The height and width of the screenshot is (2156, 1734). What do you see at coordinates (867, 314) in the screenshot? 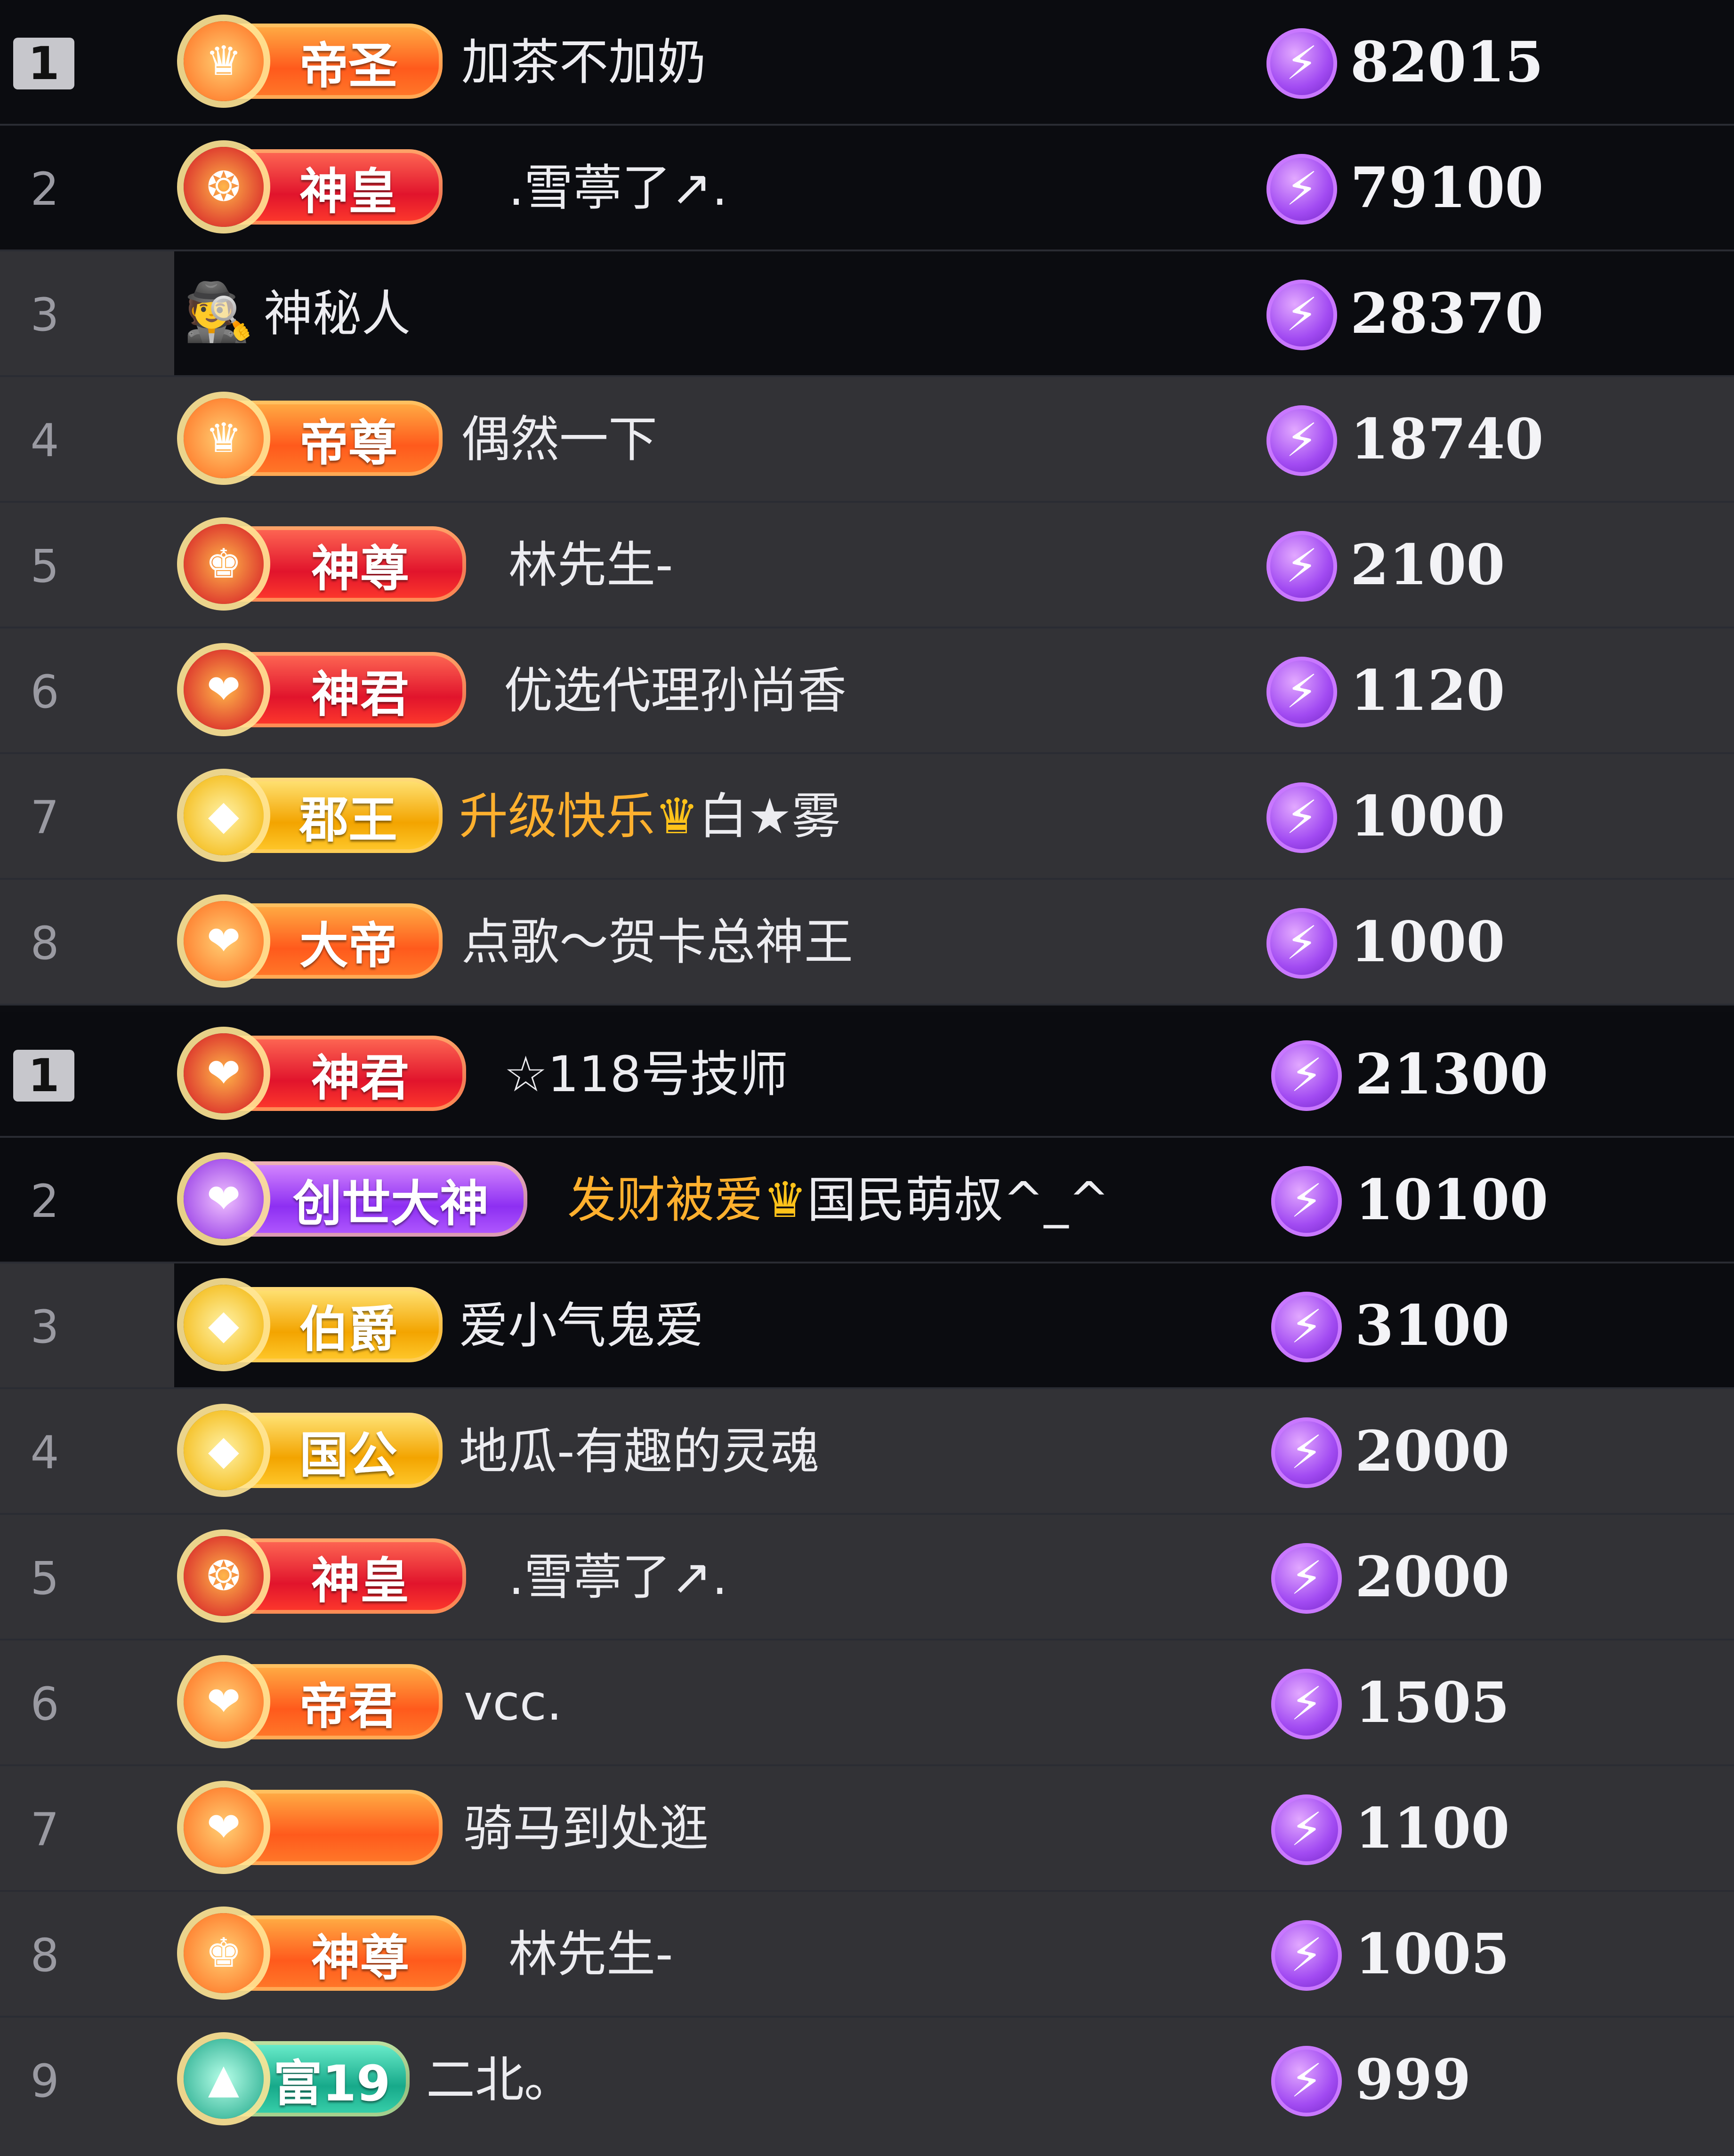
I see `leaderboard-row: 3 🕵 神秘人 ⚡ 28370` at bounding box center [867, 314].